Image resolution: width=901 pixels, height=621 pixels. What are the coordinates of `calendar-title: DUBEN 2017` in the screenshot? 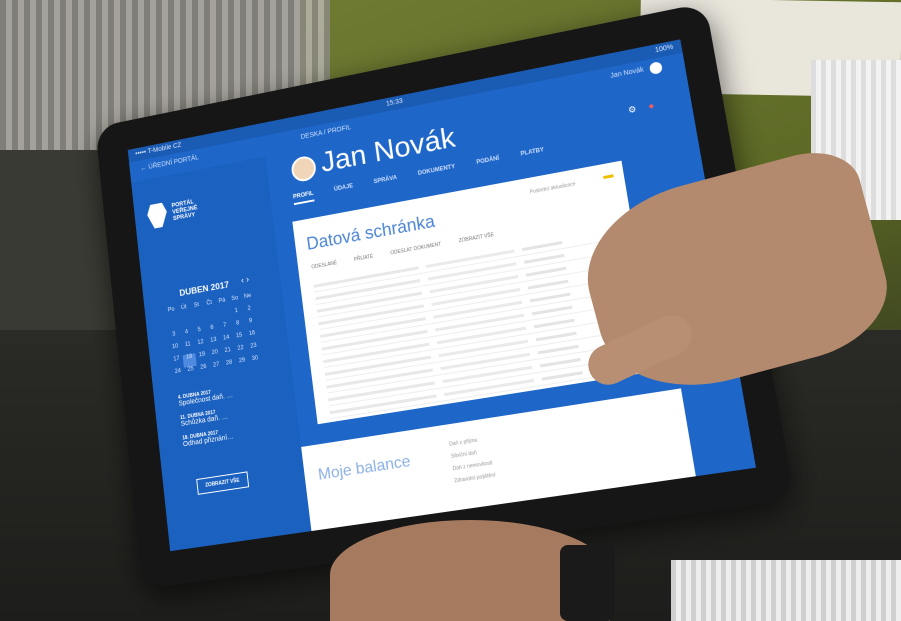 It's located at (204, 289).